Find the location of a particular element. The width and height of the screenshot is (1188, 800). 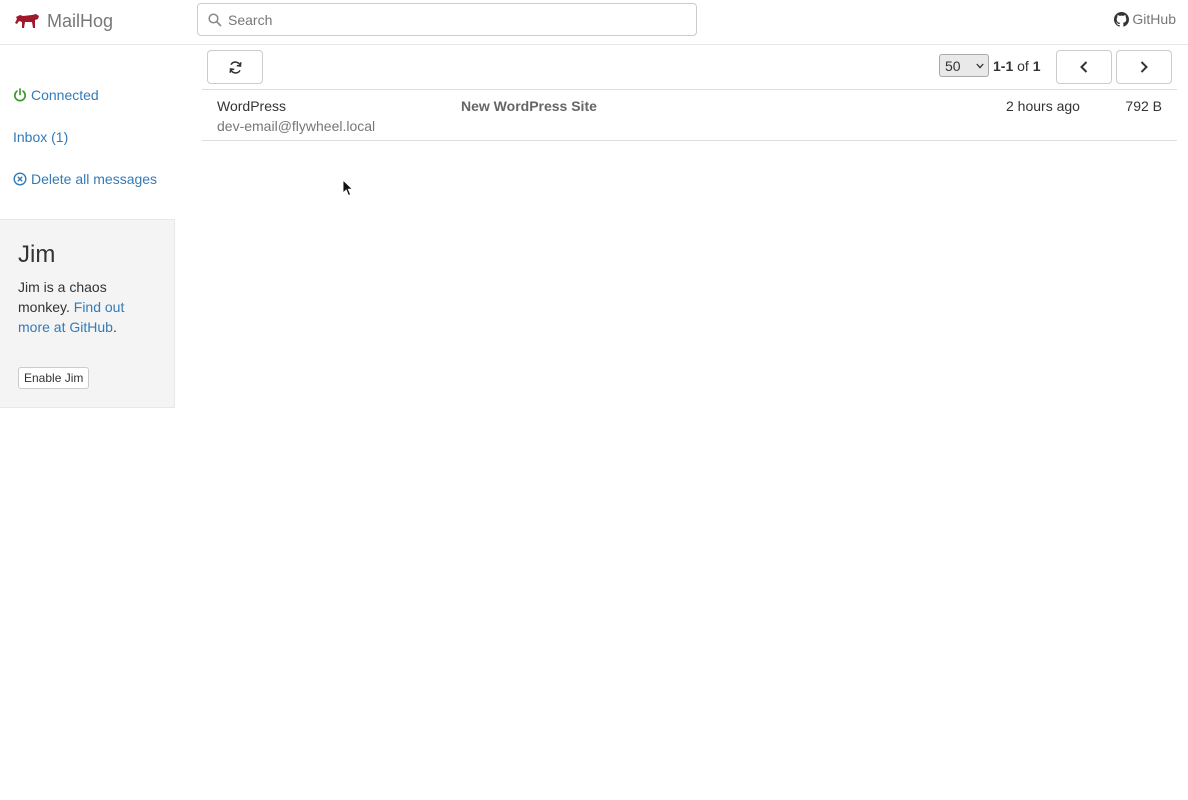

inbox-label: Inbox (1) is located at coordinates (41, 137).